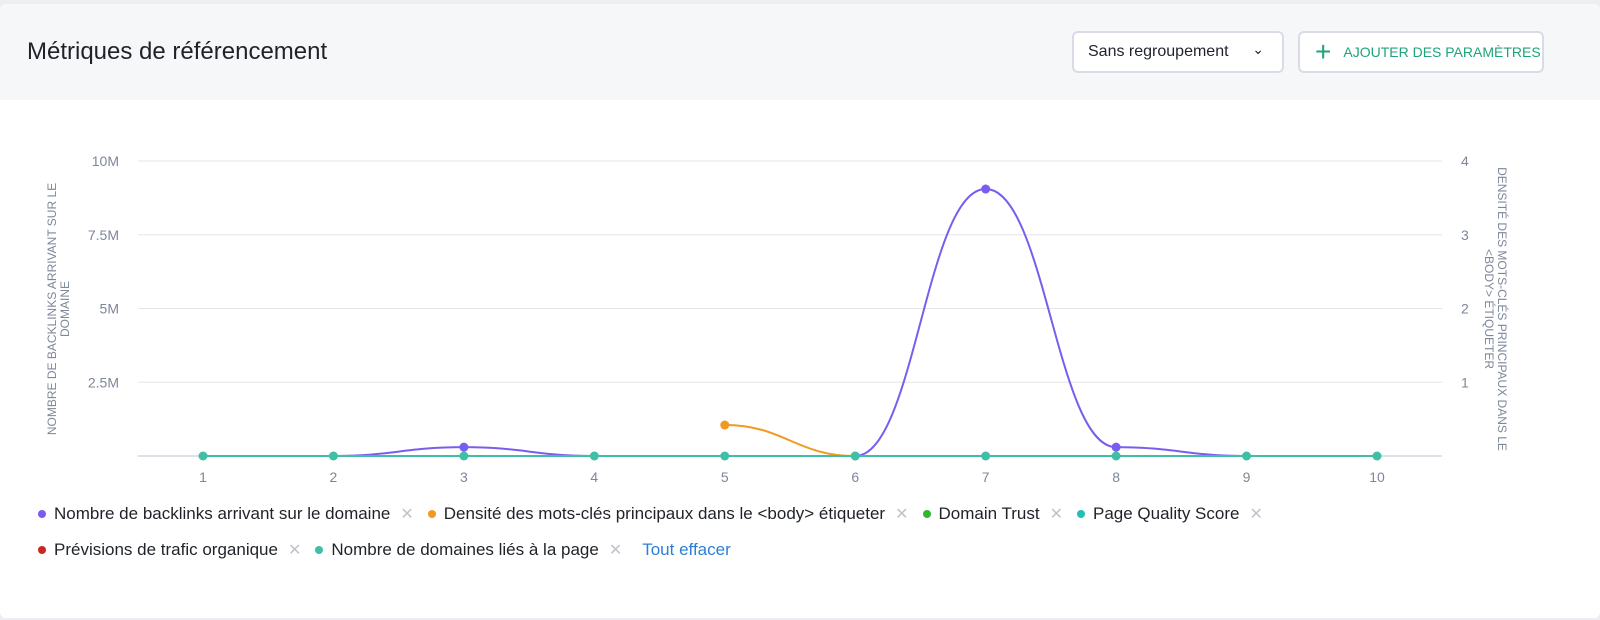 The width and height of the screenshot is (1600, 620). I want to click on x-tick-label: 5, so click(725, 477).